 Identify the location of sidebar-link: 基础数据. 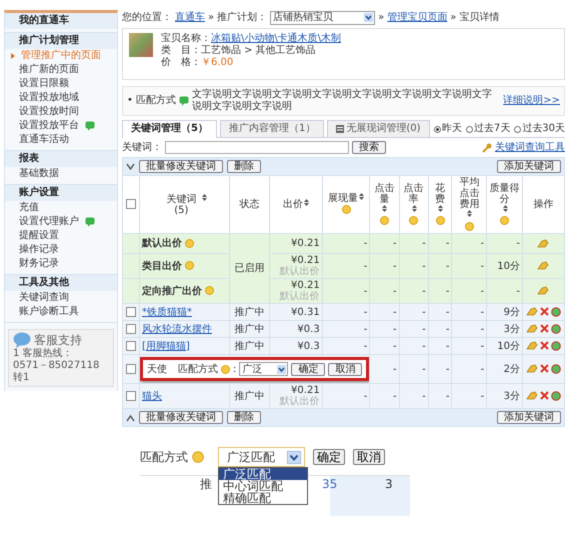
(35, 174).